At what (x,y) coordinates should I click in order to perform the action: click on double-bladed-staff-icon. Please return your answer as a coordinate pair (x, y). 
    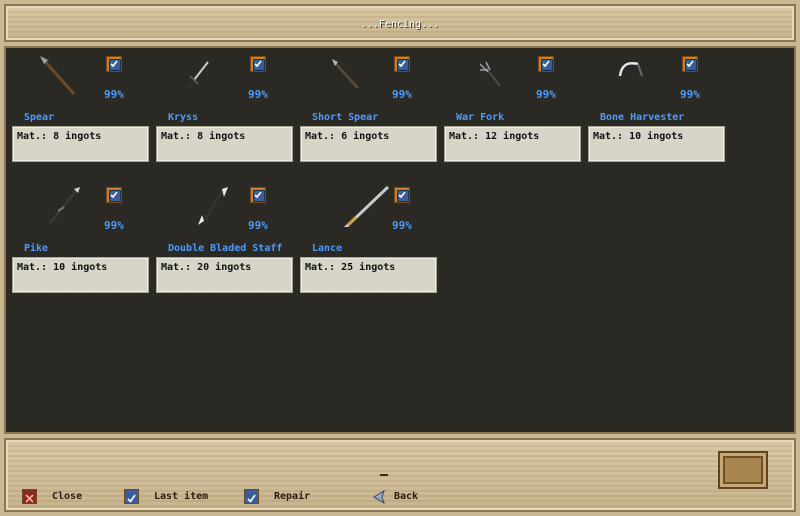
    Looking at the image, I should click on (213, 206).